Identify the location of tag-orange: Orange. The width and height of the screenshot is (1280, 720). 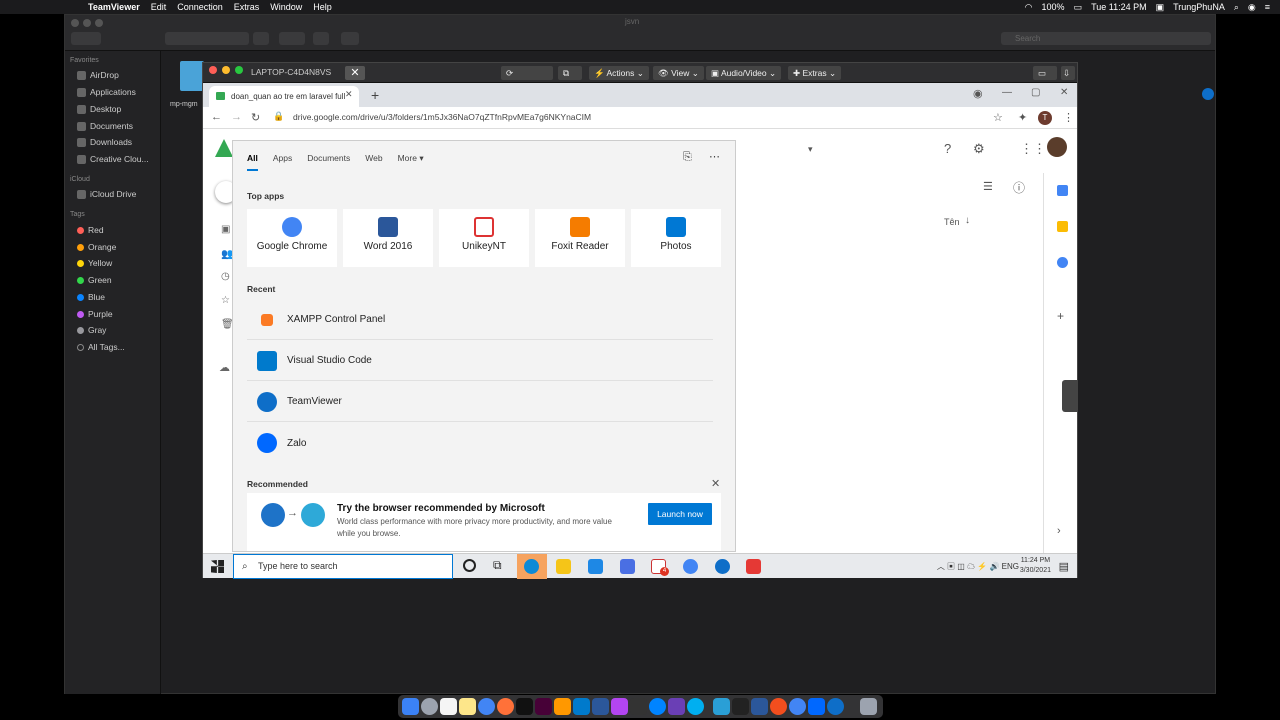
(96, 247).